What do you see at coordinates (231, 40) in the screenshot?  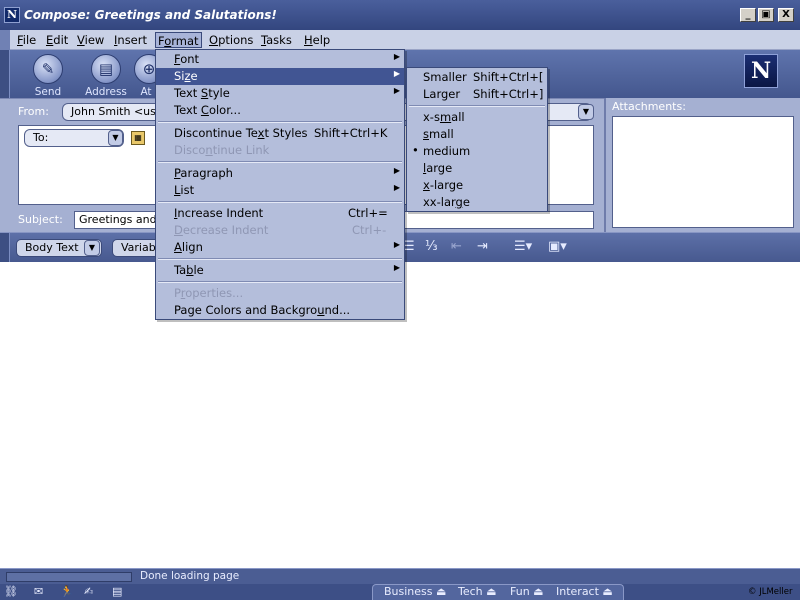 I see `menu-options: Options` at bounding box center [231, 40].